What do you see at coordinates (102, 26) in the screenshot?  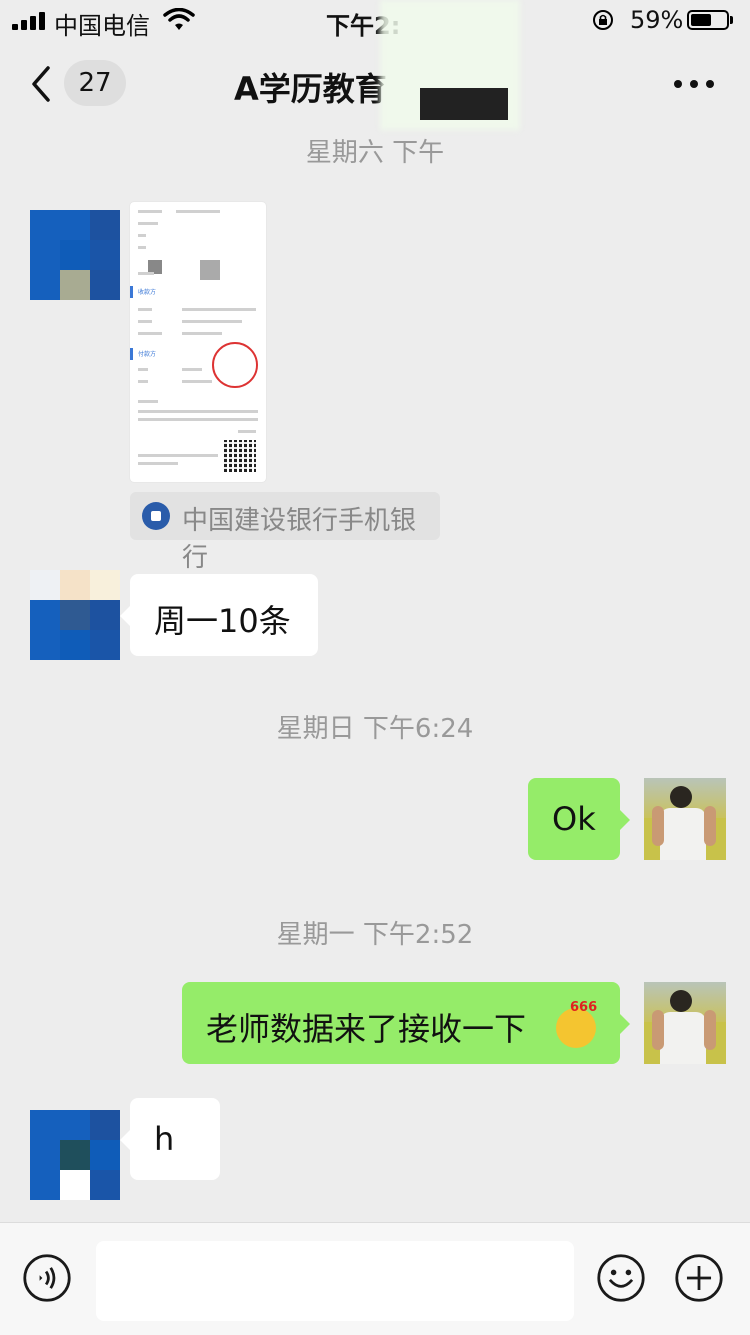 I see `carrier-name: 中国电信` at bounding box center [102, 26].